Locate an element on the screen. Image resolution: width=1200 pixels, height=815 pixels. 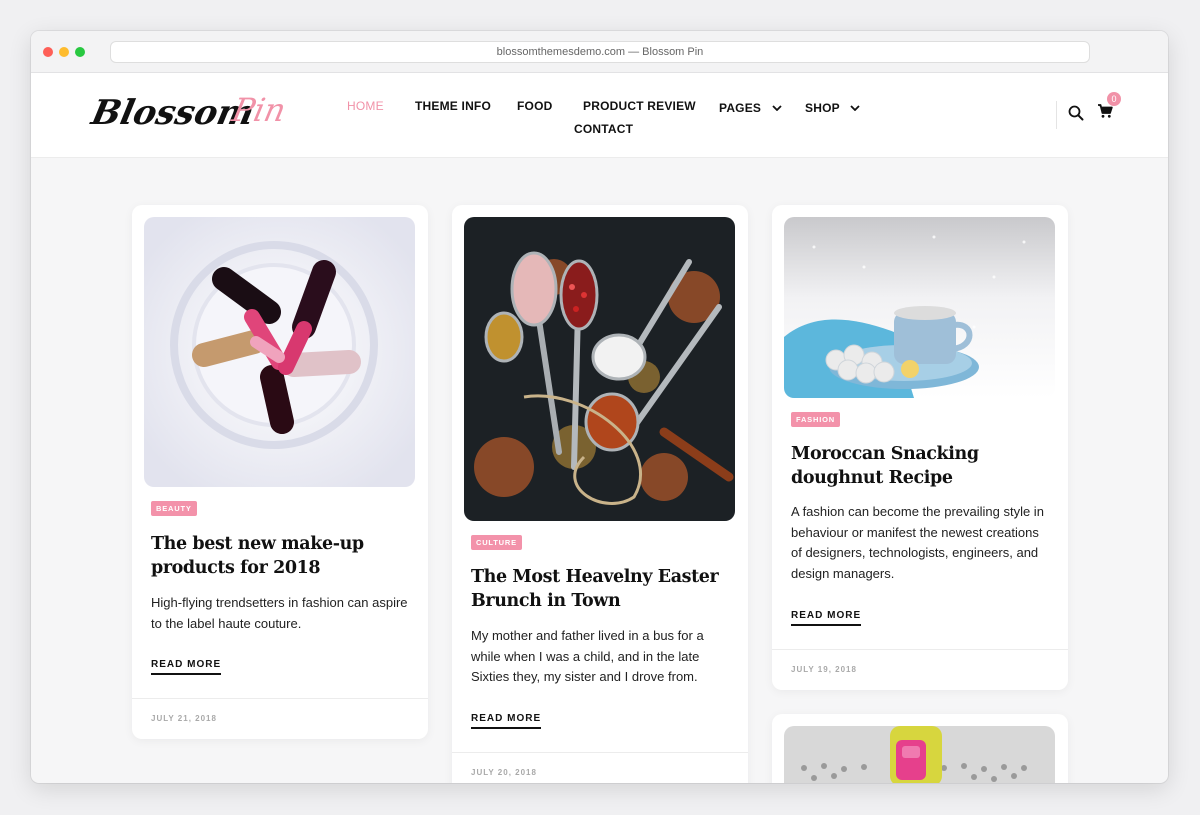
address-bar: blossomthemesdemo.com — Blossom Pin is located at coordinates (600, 52).